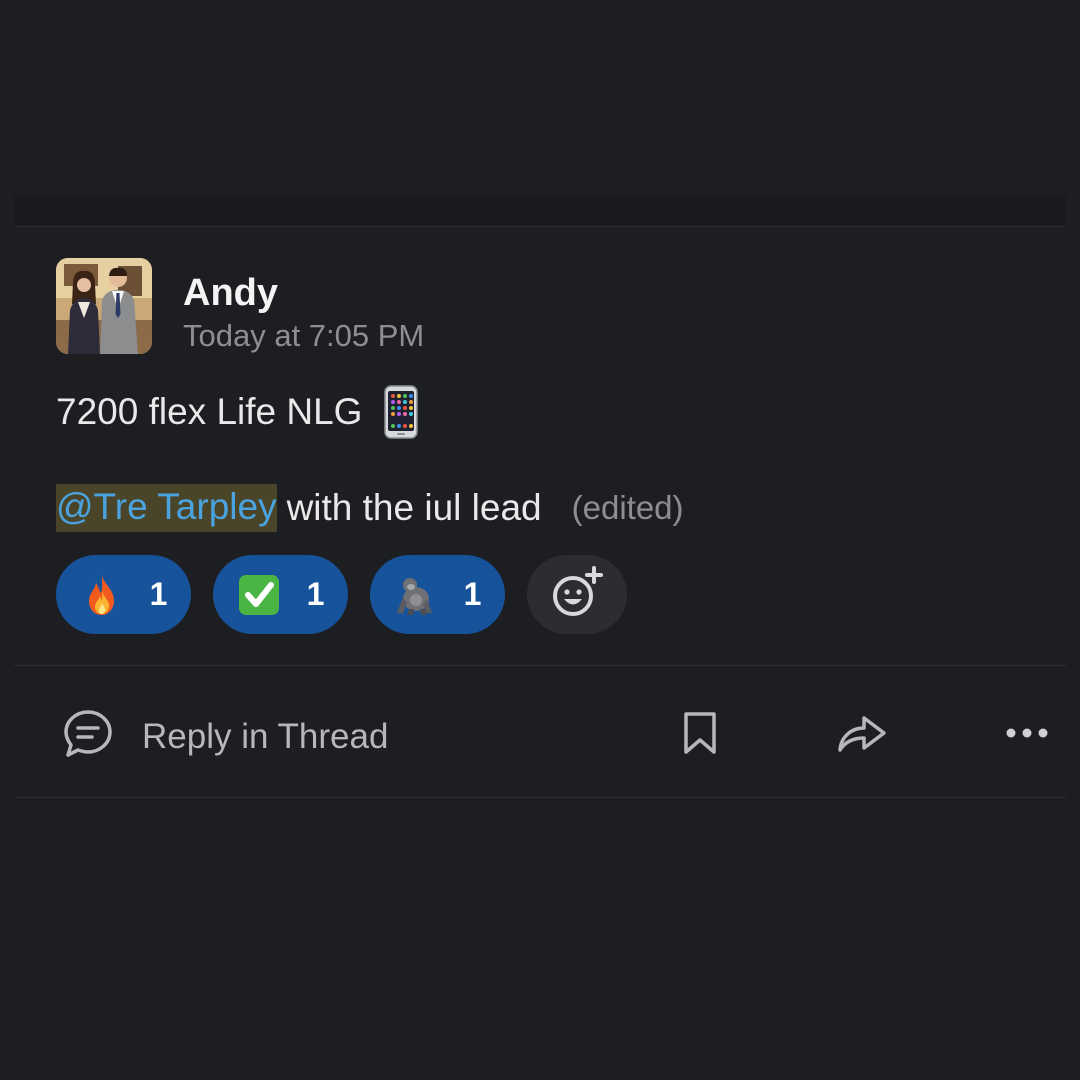 The height and width of the screenshot is (1080, 1080). What do you see at coordinates (259, 595) in the screenshot?
I see `check-mark-icon` at bounding box center [259, 595].